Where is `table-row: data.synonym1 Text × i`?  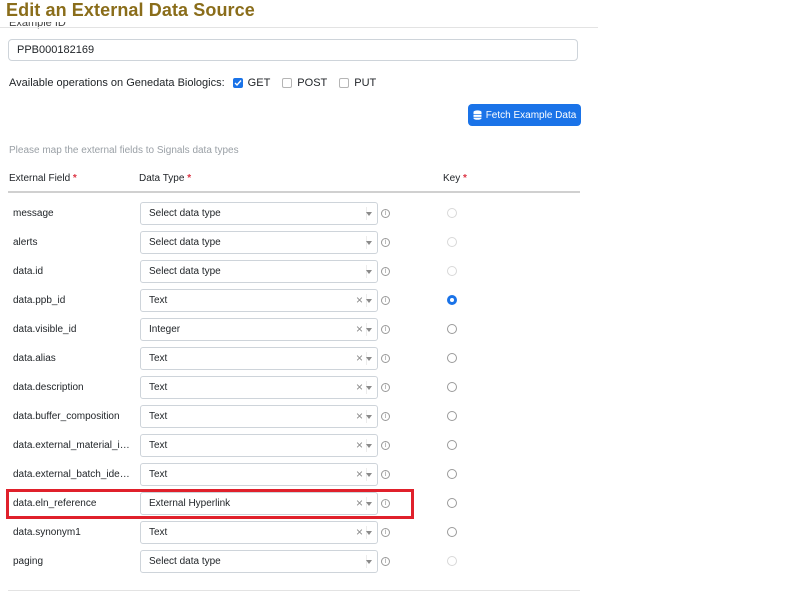
table-row: data.synonym1 Text × i is located at coordinates (300, 533).